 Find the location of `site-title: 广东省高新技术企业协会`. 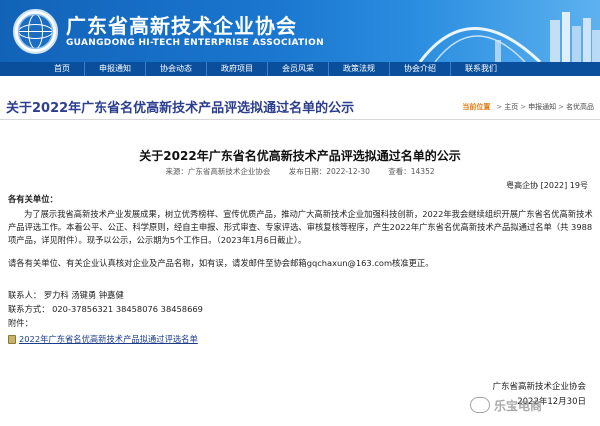

site-title: 广东省高新技术企业协会 is located at coordinates (181, 26).